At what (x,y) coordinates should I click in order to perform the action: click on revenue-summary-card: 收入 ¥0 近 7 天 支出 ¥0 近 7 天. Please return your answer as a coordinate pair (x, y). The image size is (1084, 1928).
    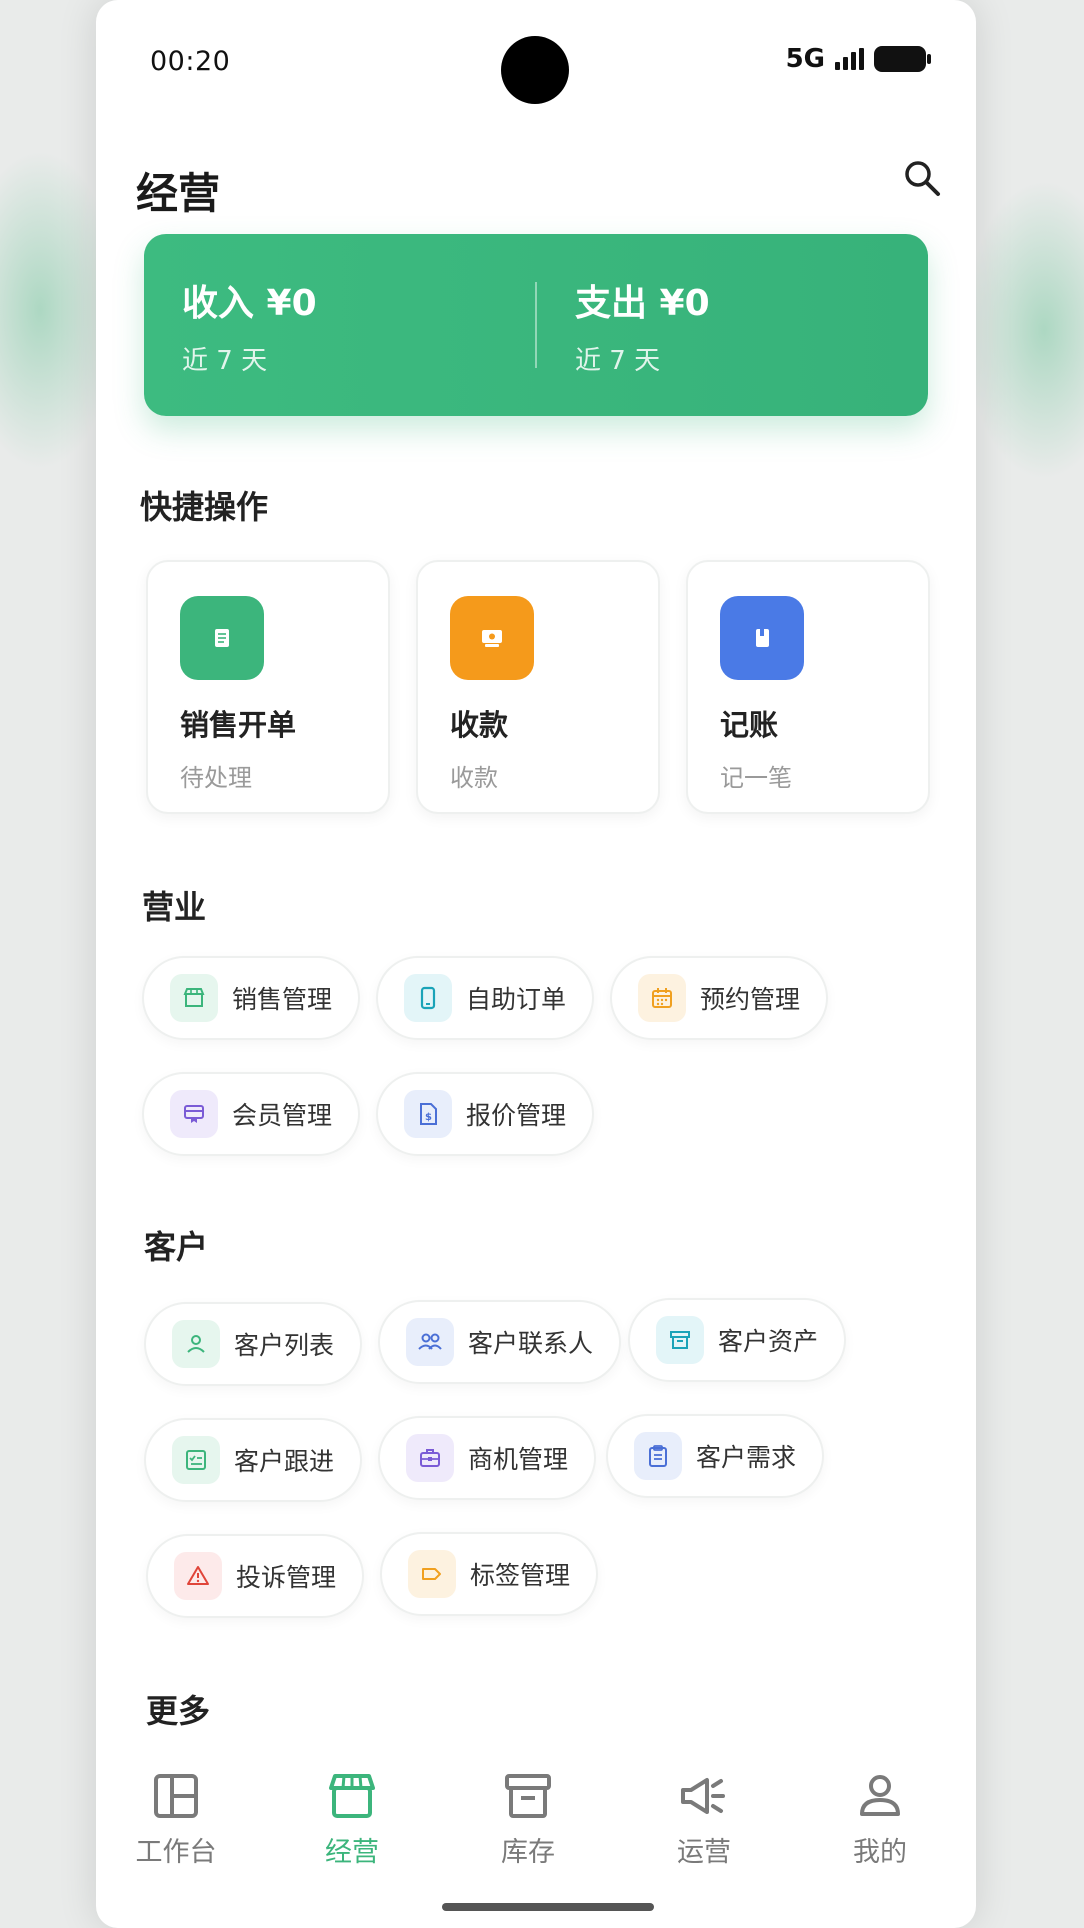
    Looking at the image, I should click on (536, 325).